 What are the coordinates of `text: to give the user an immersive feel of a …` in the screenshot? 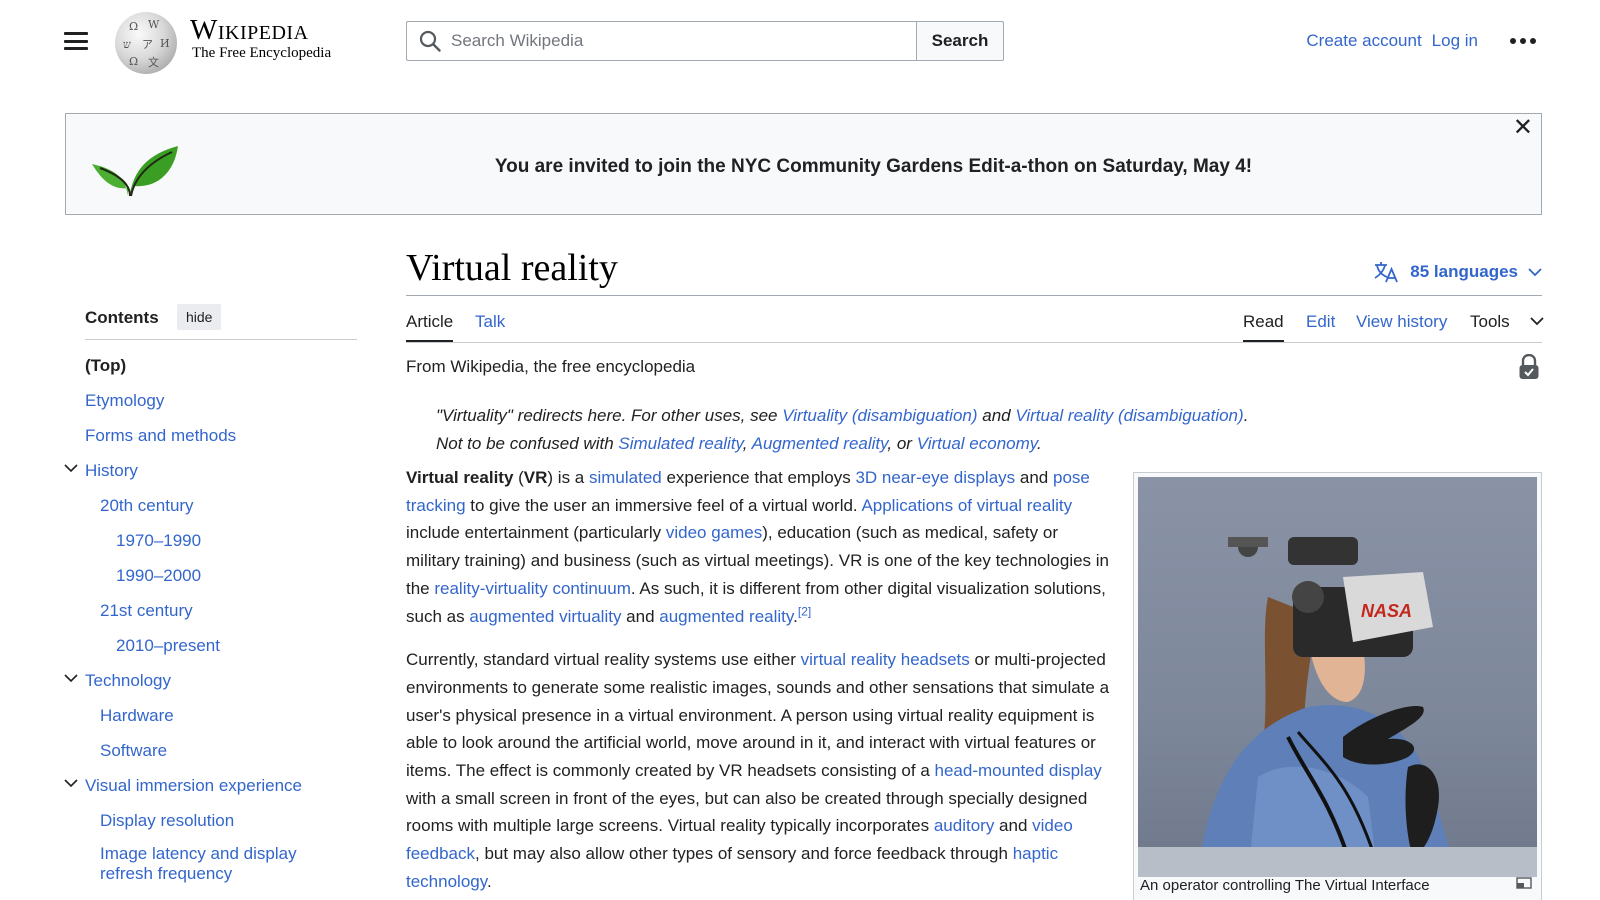 It's located at (663, 505).